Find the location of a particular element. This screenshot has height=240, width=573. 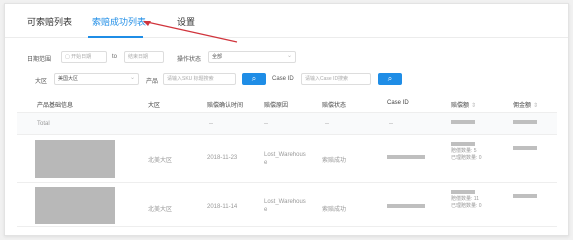

col-case-id: Case ID is located at coordinates (398, 103).